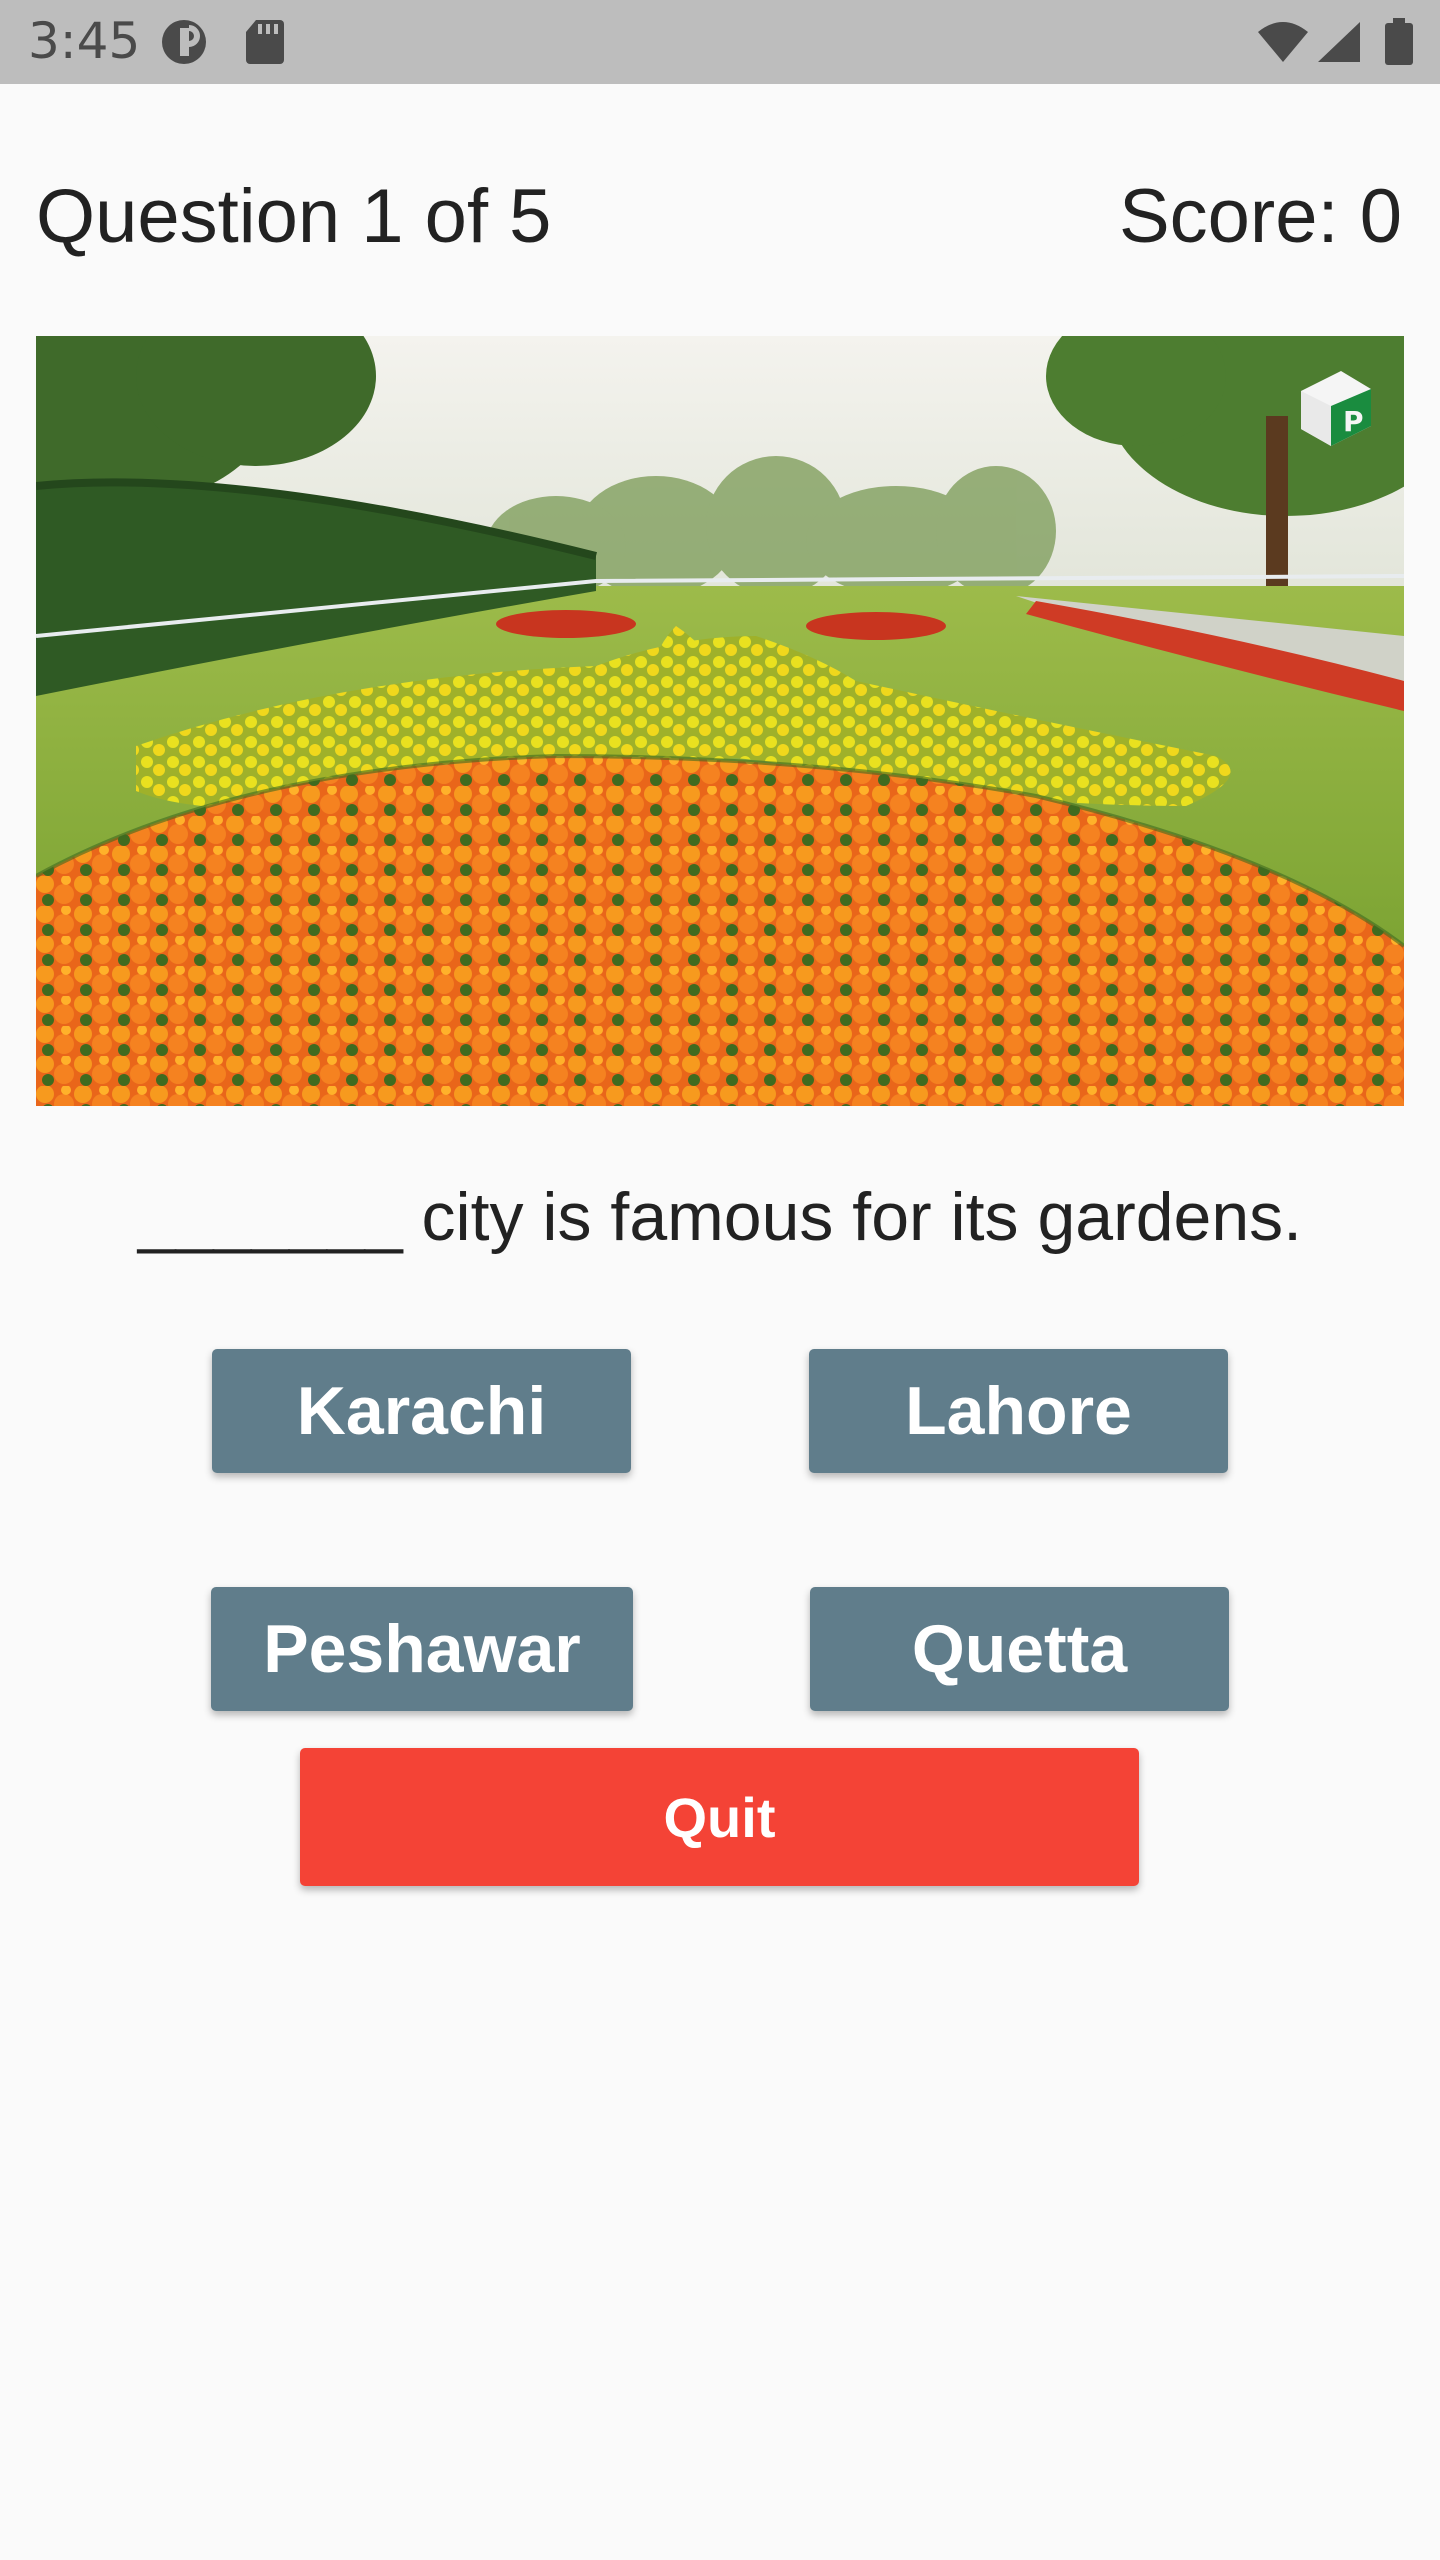 The height and width of the screenshot is (2560, 1440). I want to click on option-button-peshawar: Peshawar, so click(422, 1649).